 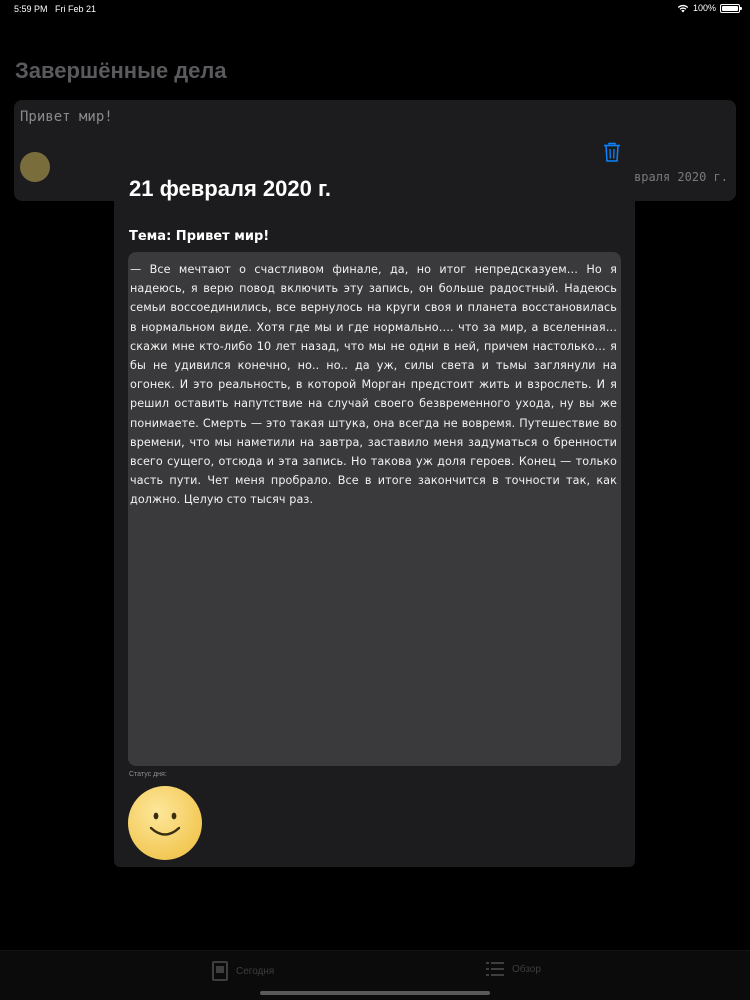 I want to click on smile-face-icon, so click(x=165, y=824).